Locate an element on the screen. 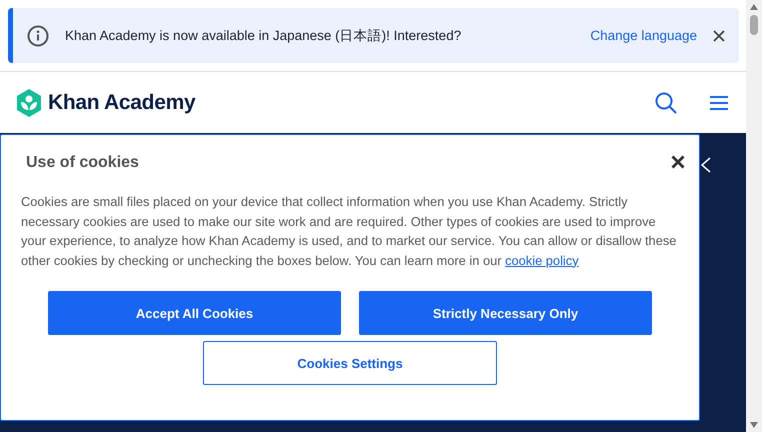 The image size is (762, 432). change-language-link: Change language is located at coordinates (643, 35).